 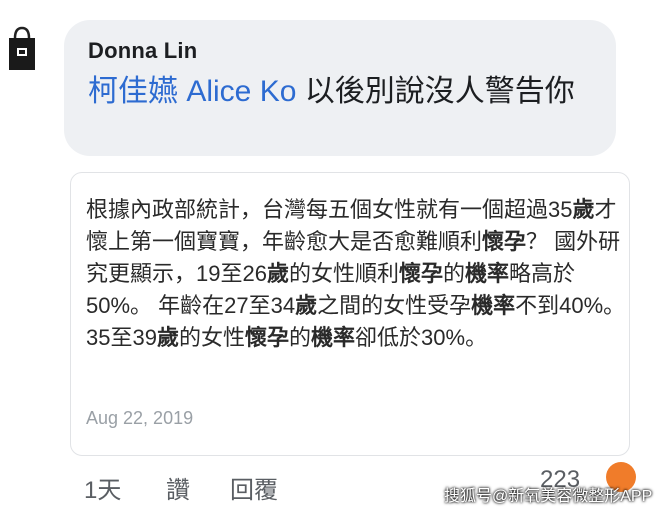 What do you see at coordinates (142, 51) in the screenshot?
I see `comment-author: Donna Lin` at bounding box center [142, 51].